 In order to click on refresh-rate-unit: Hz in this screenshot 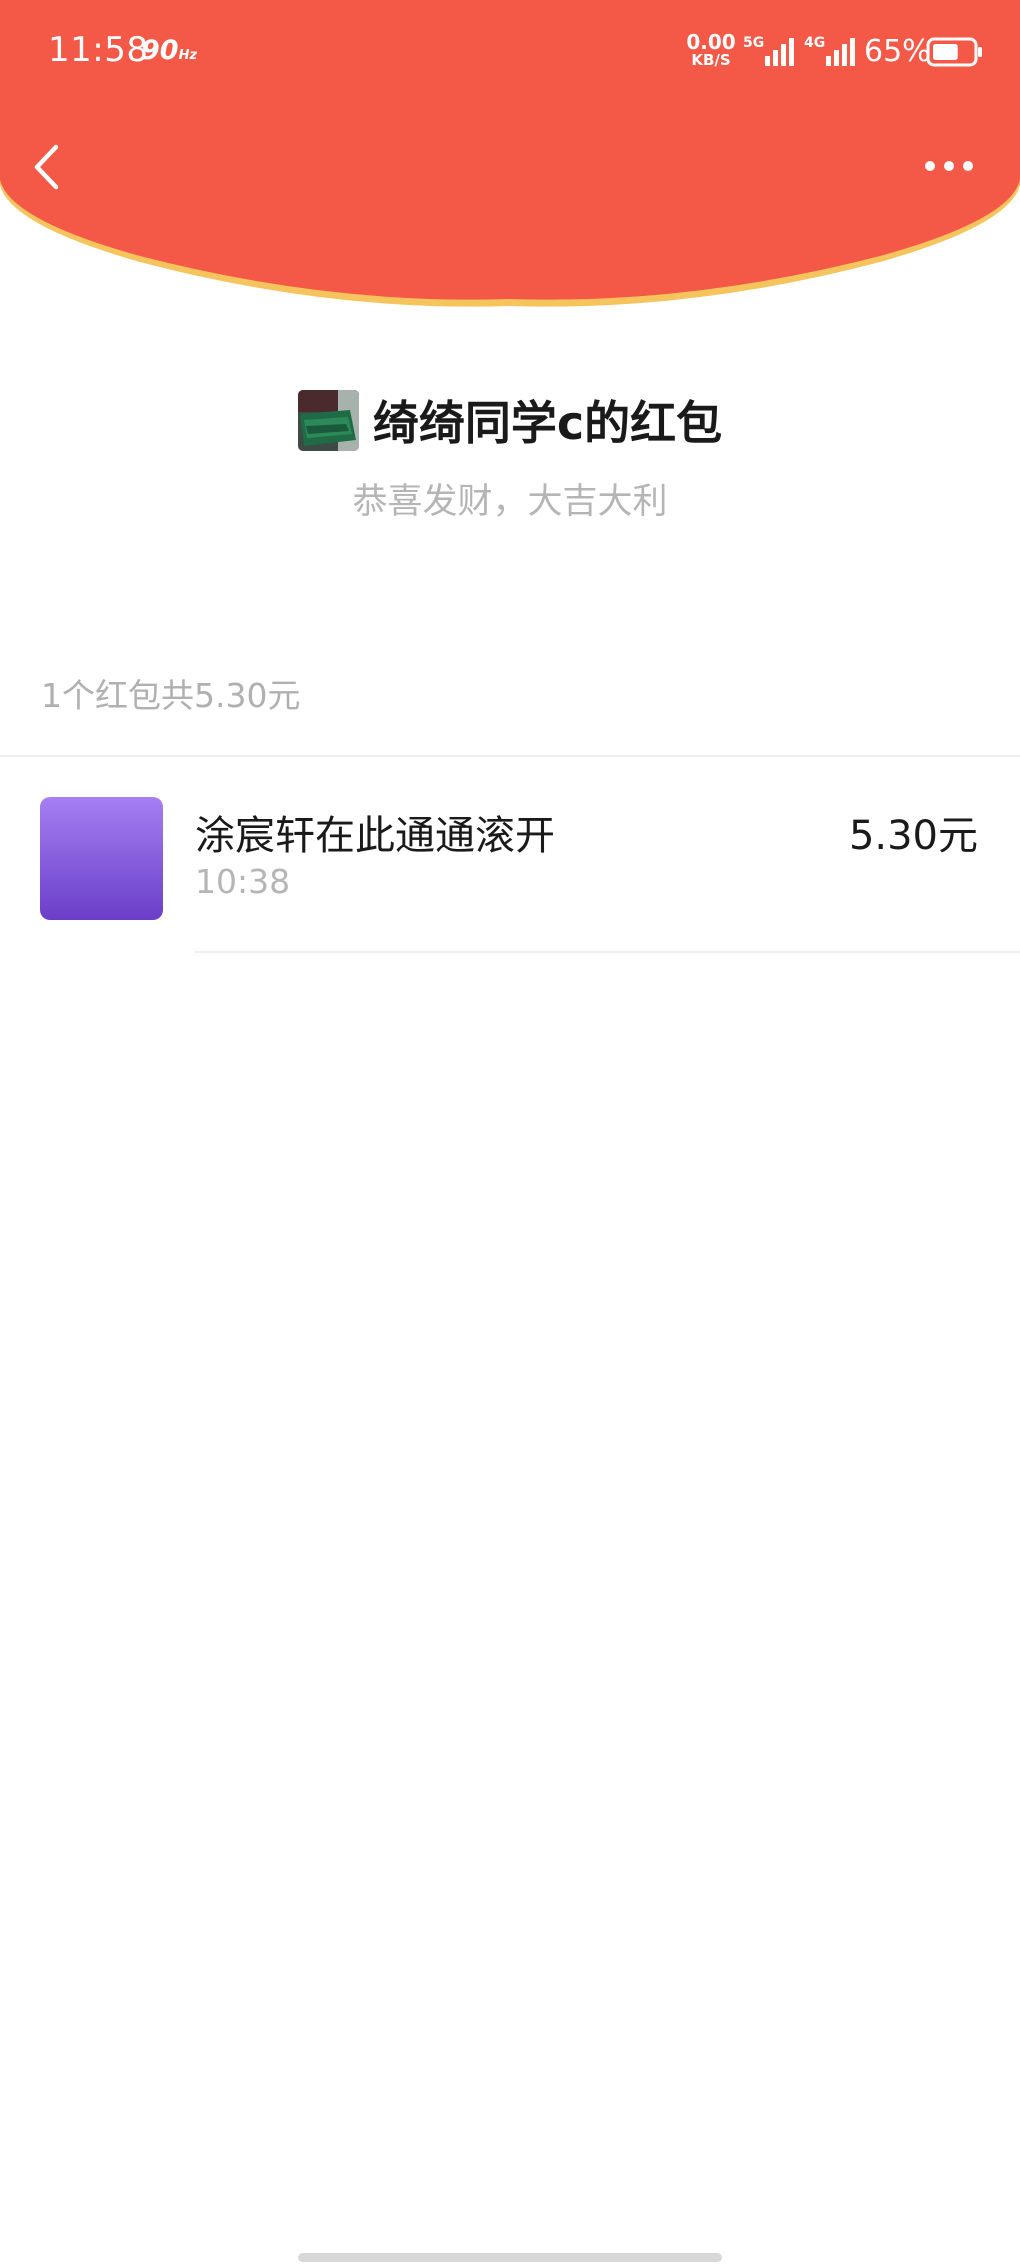, I will do `click(188, 55)`.